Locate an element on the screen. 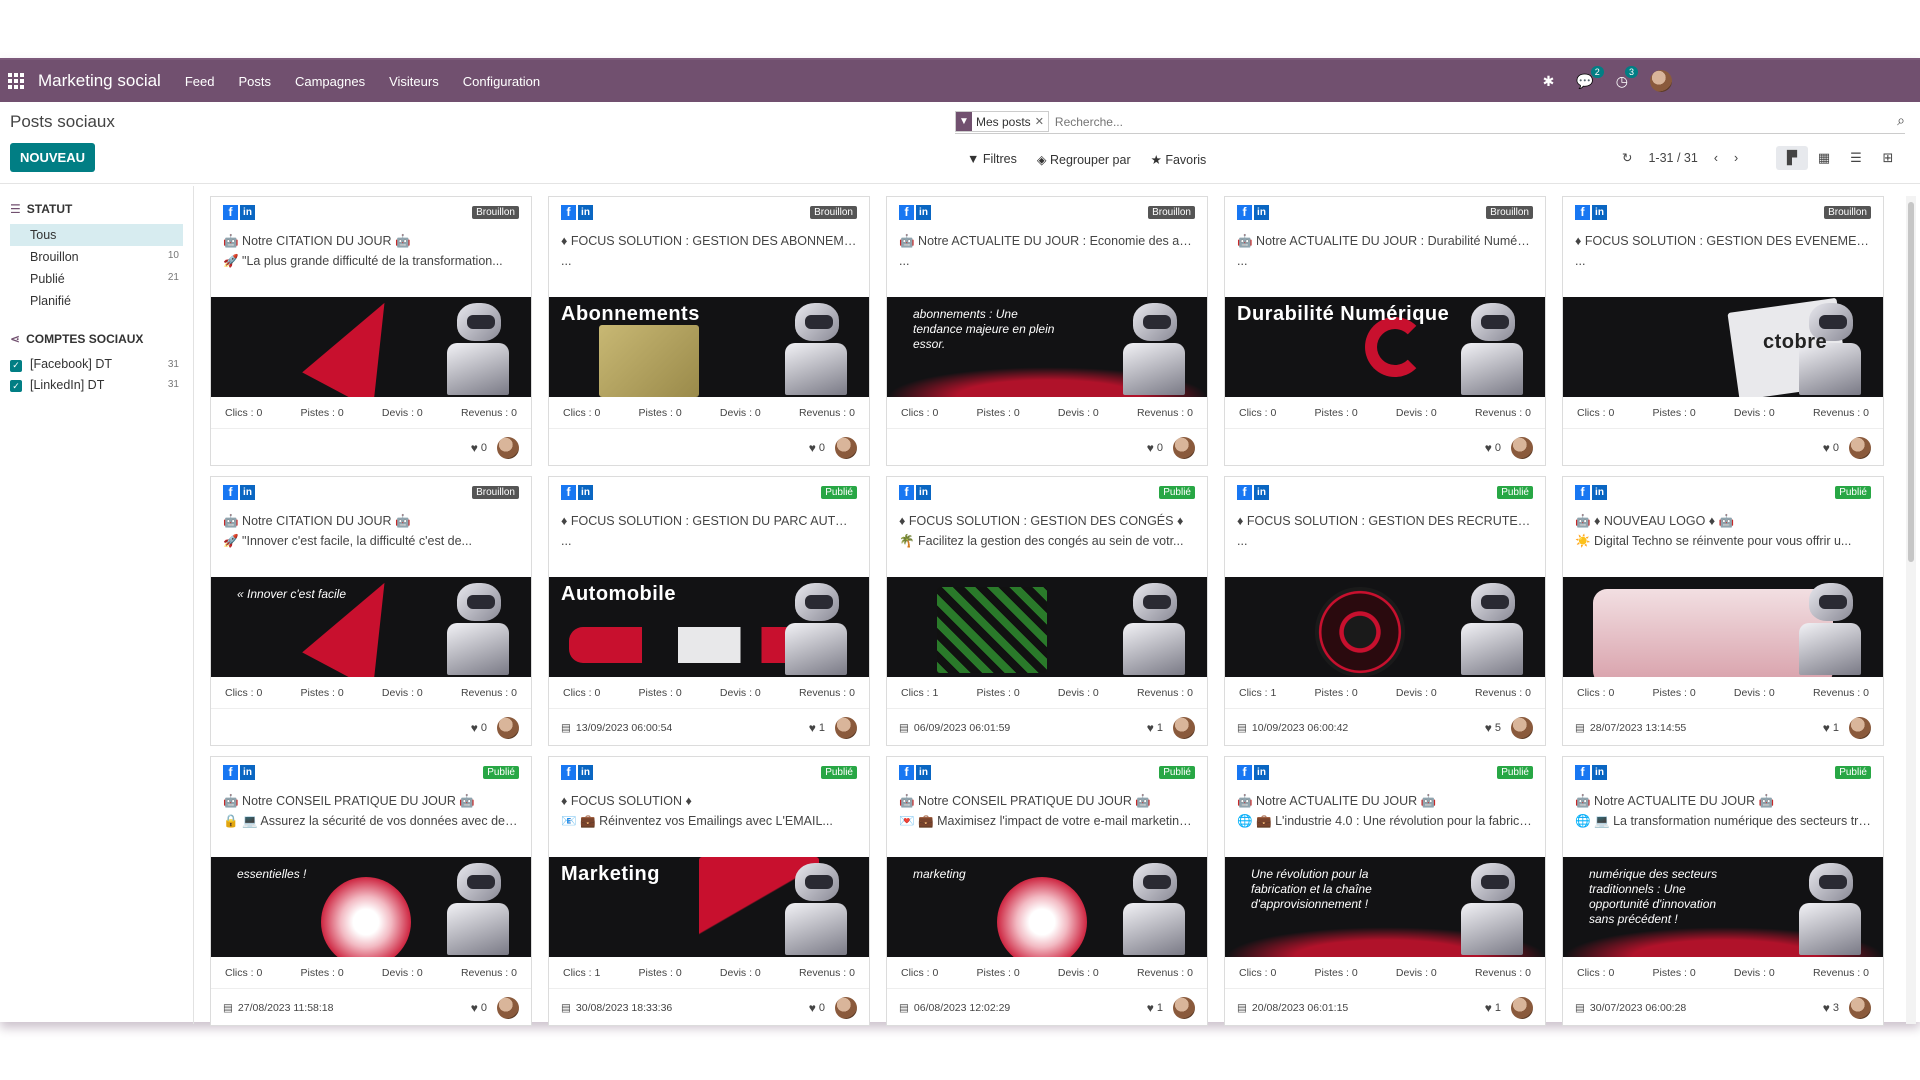 This screenshot has height=1080, width=1920. linkedin-icon: in is located at coordinates (247, 772).